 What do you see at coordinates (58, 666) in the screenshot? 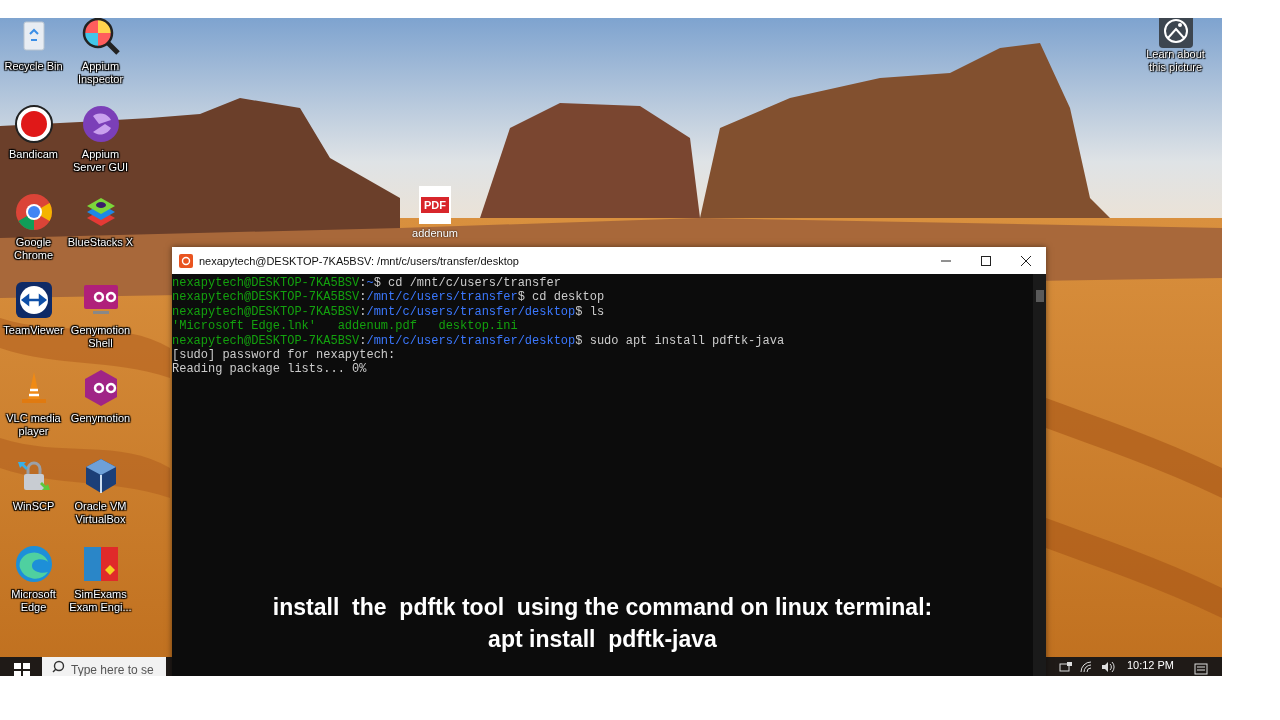
I see `search-icon` at bounding box center [58, 666].